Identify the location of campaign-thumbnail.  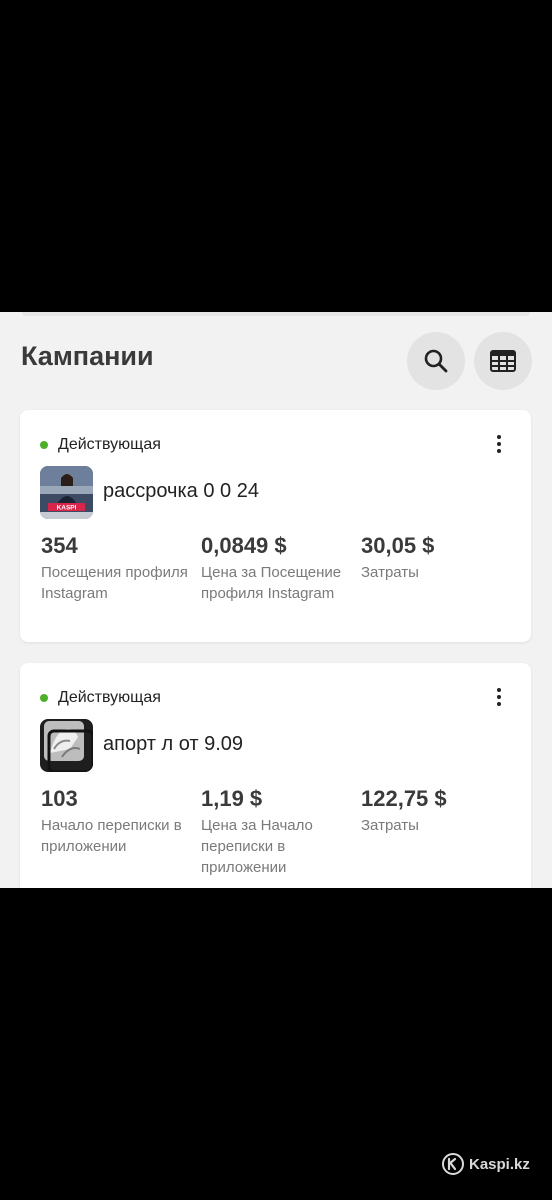
(66, 745).